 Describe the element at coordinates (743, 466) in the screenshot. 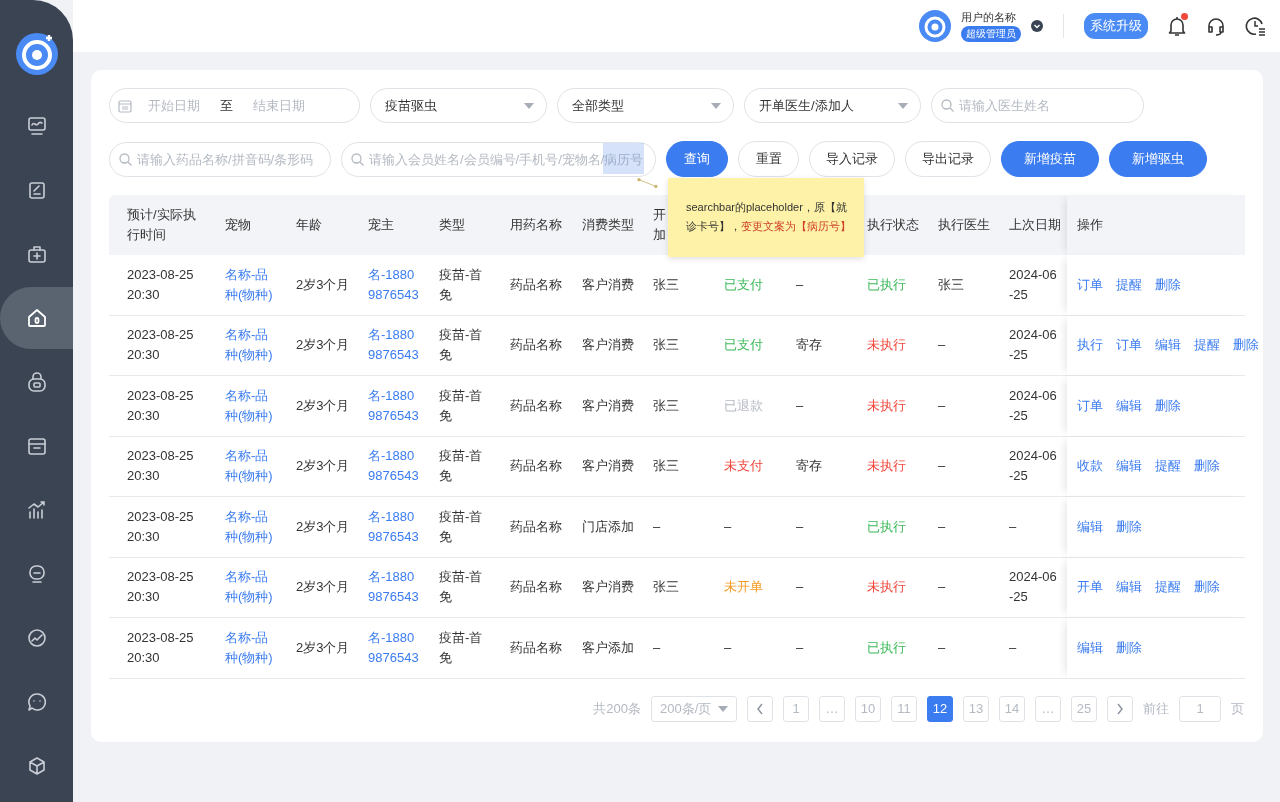

I see `table-cell-text: 未支付` at that location.